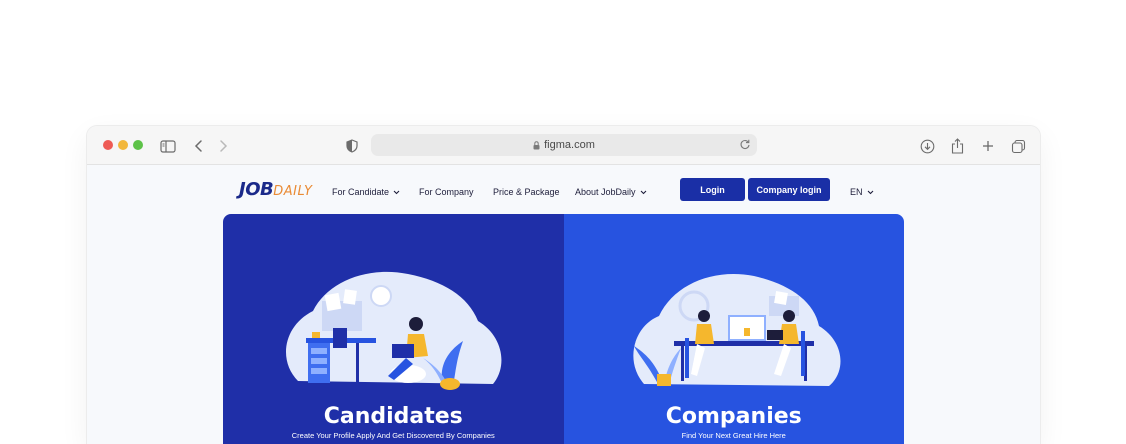 The image size is (1126, 444). What do you see at coordinates (733, 416) in the screenshot?
I see `companies-title: Companies` at bounding box center [733, 416].